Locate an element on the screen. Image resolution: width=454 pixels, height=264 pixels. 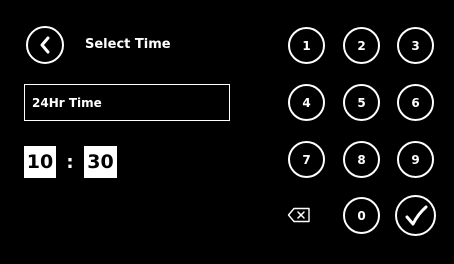
chevron-left-icon is located at coordinates (45, 45).